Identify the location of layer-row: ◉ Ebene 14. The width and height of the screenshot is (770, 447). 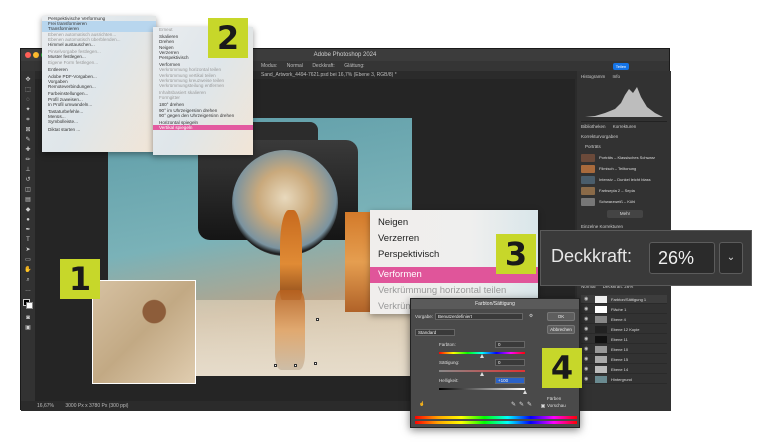
(624, 369).